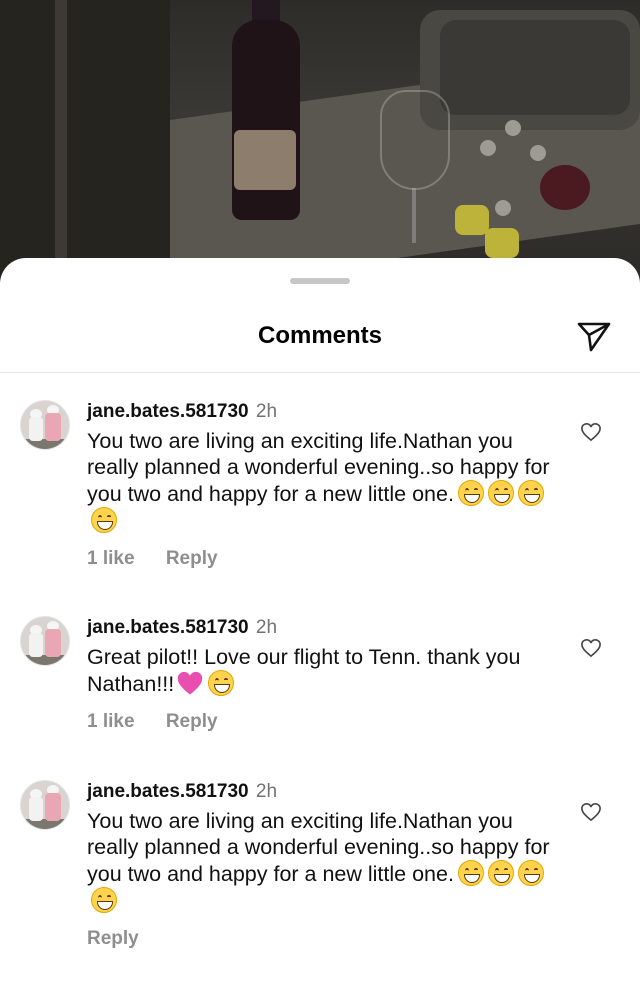 This screenshot has height=995, width=640. What do you see at coordinates (190, 683) in the screenshot?
I see `pink-heart-icon` at bounding box center [190, 683].